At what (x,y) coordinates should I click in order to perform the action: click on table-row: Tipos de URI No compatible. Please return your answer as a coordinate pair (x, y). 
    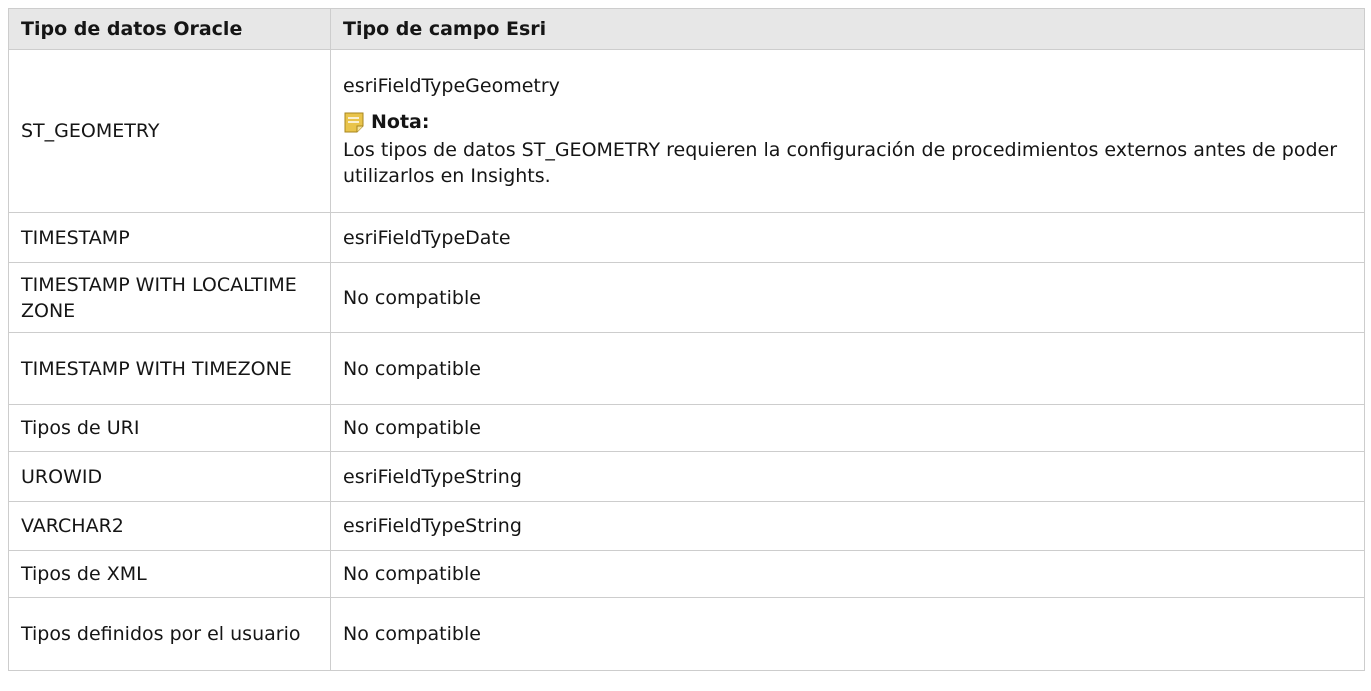
    Looking at the image, I should click on (686, 428).